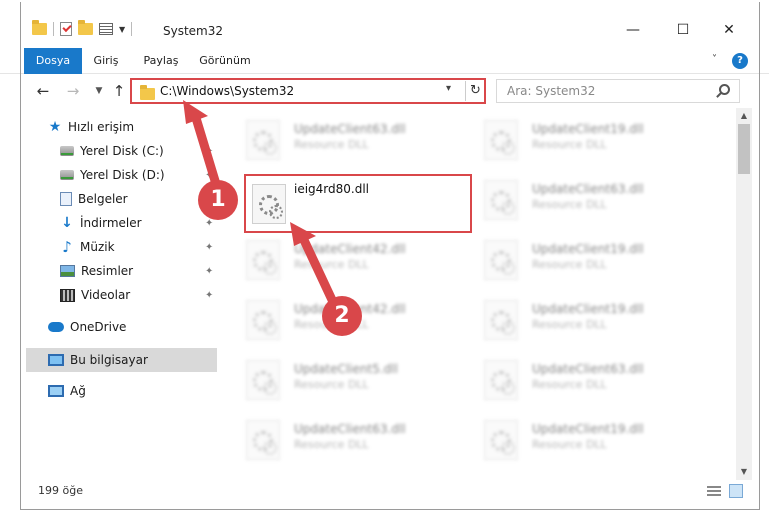  Describe the element at coordinates (100, 223) in the screenshot. I see `sidebar-item-downloads: ↓ İndirmeler` at that location.